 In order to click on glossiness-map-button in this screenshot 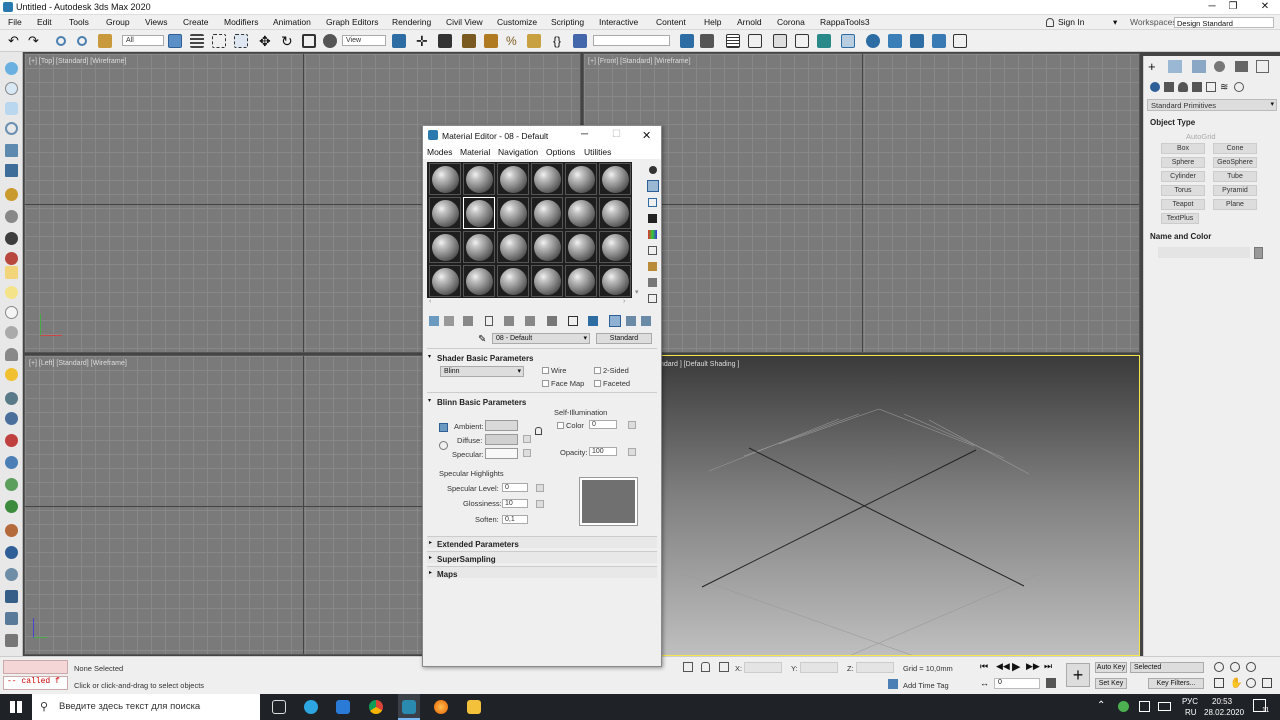, I will do `click(540, 504)`.